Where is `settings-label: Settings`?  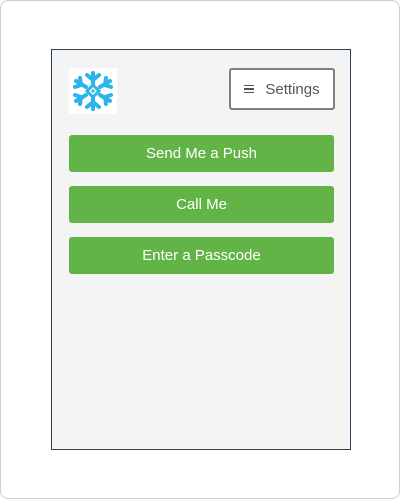
settings-label: Settings is located at coordinates (292, 89).